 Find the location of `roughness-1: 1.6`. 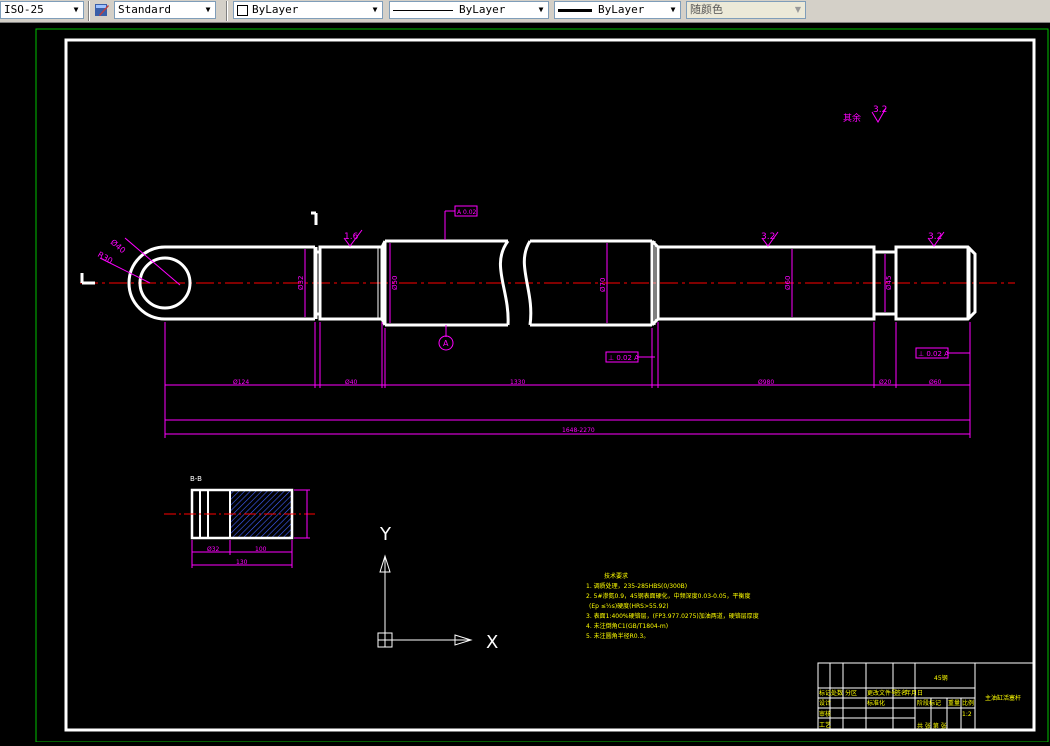

roughness-1: 1.6 is located at coordinates (351, 237).